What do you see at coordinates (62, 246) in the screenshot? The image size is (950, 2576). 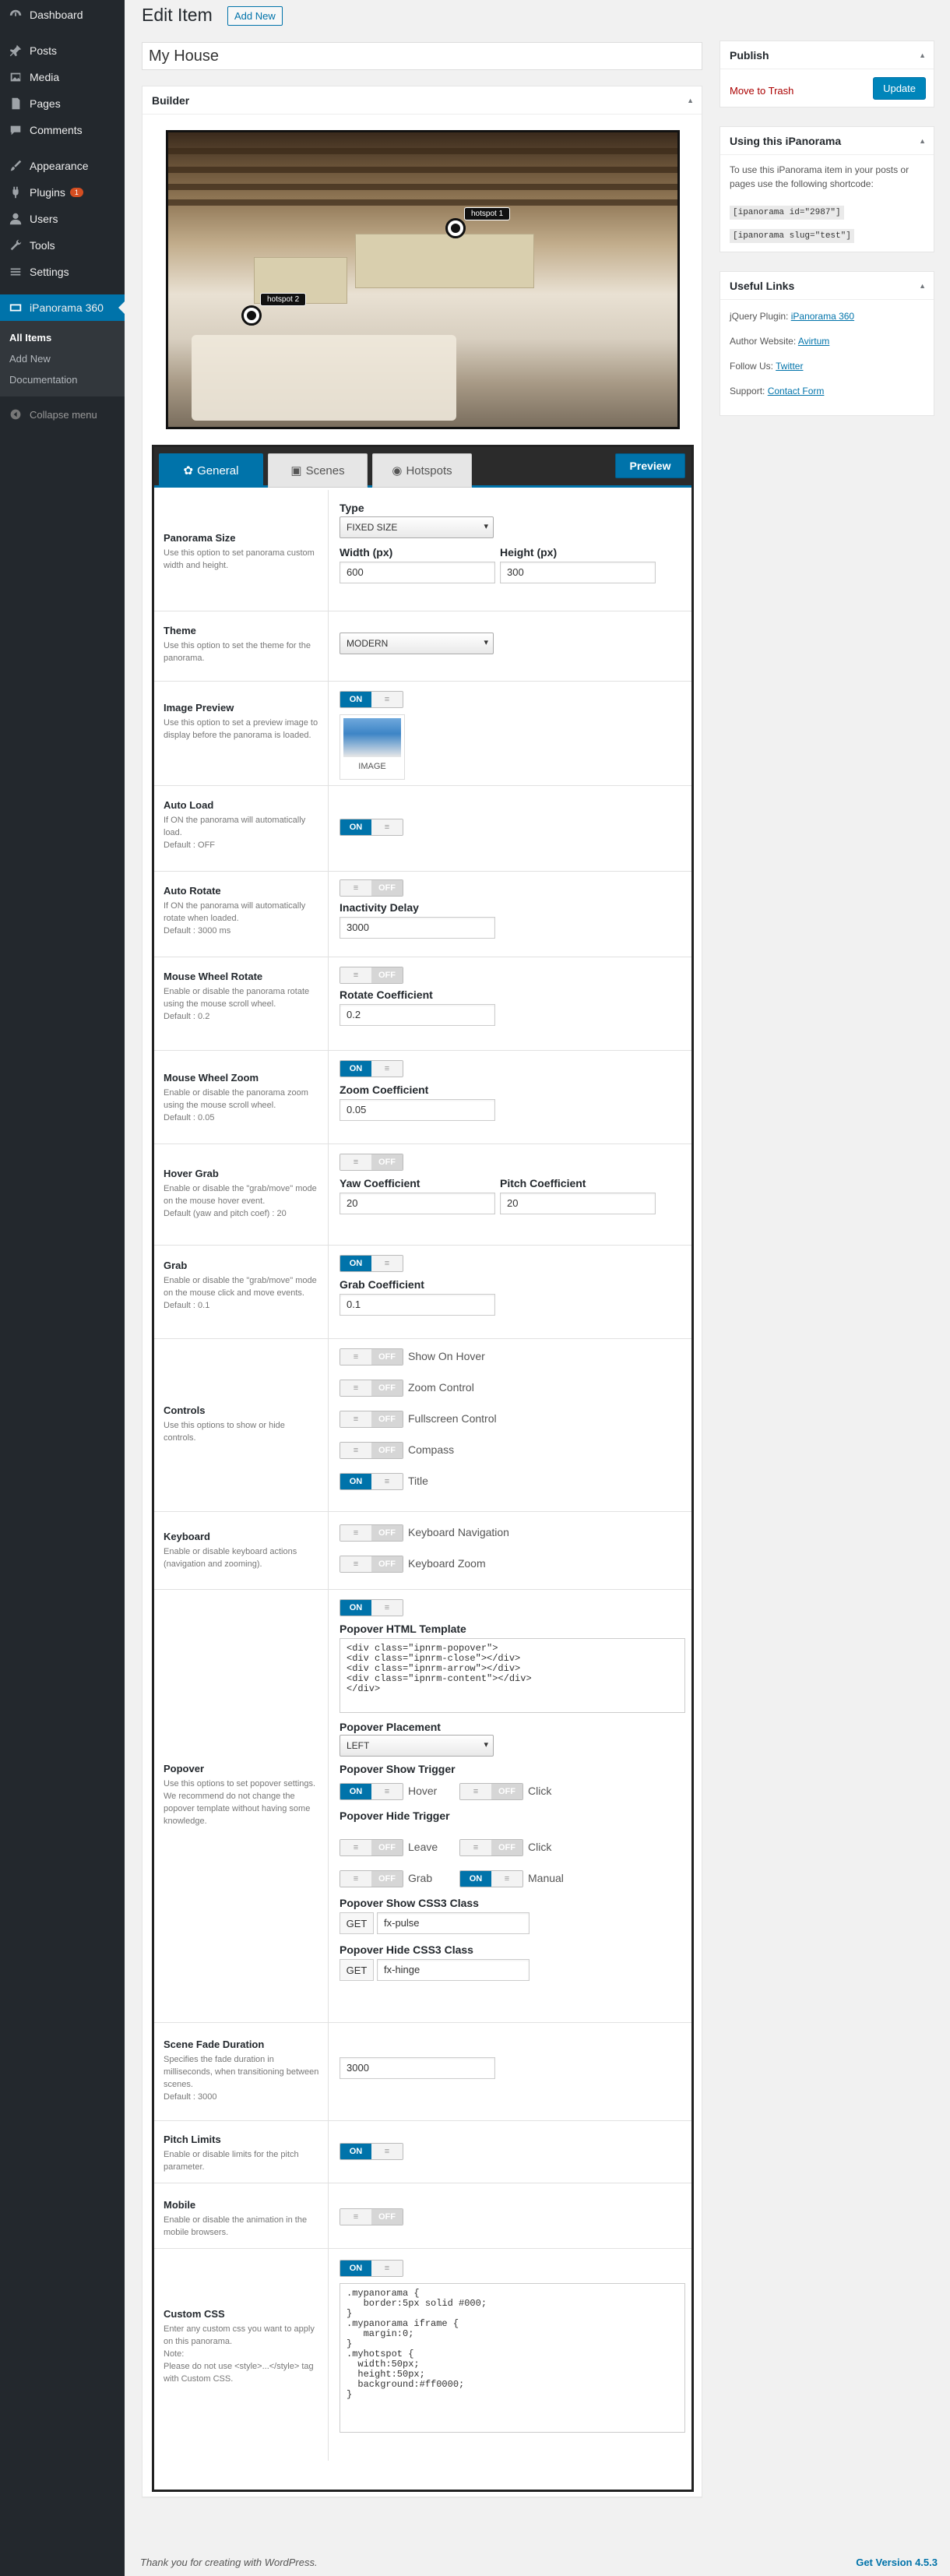 I see `menu-tools: Tools` at bounding box center [62, 246].